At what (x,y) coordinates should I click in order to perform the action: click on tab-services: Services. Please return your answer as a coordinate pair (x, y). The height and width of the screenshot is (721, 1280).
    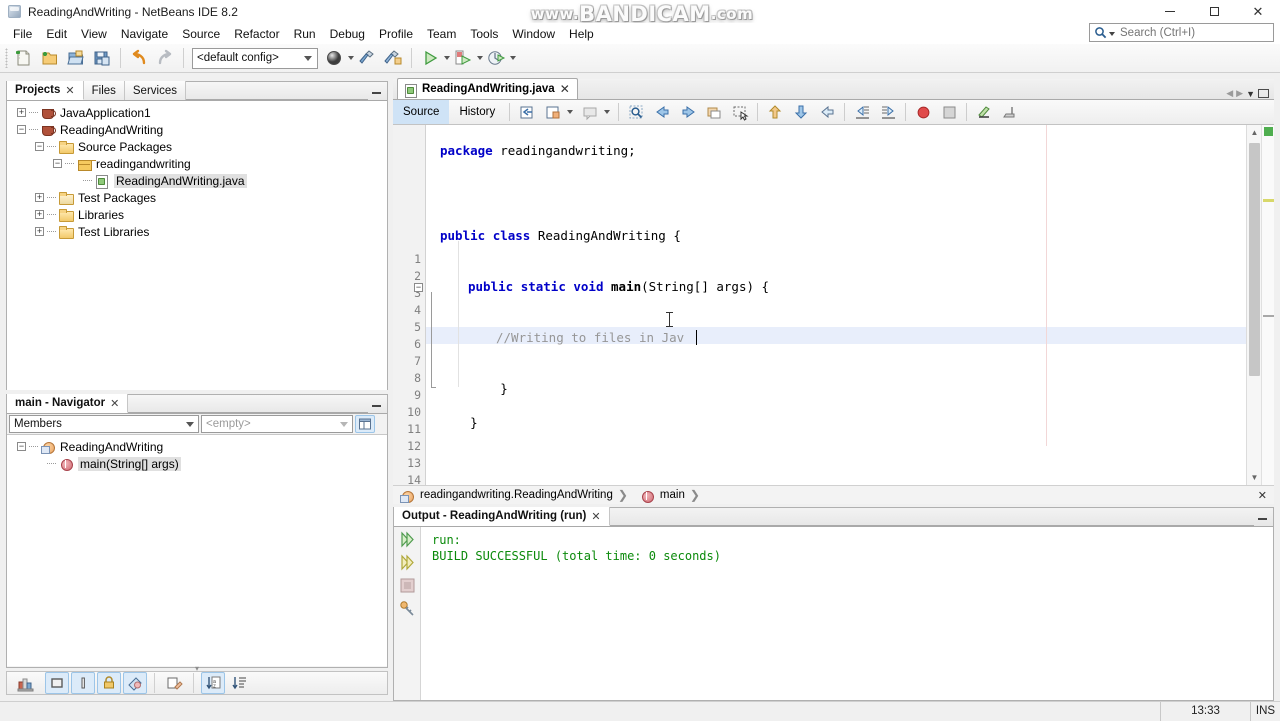
    Looking at the image, I should click on (155, 90).